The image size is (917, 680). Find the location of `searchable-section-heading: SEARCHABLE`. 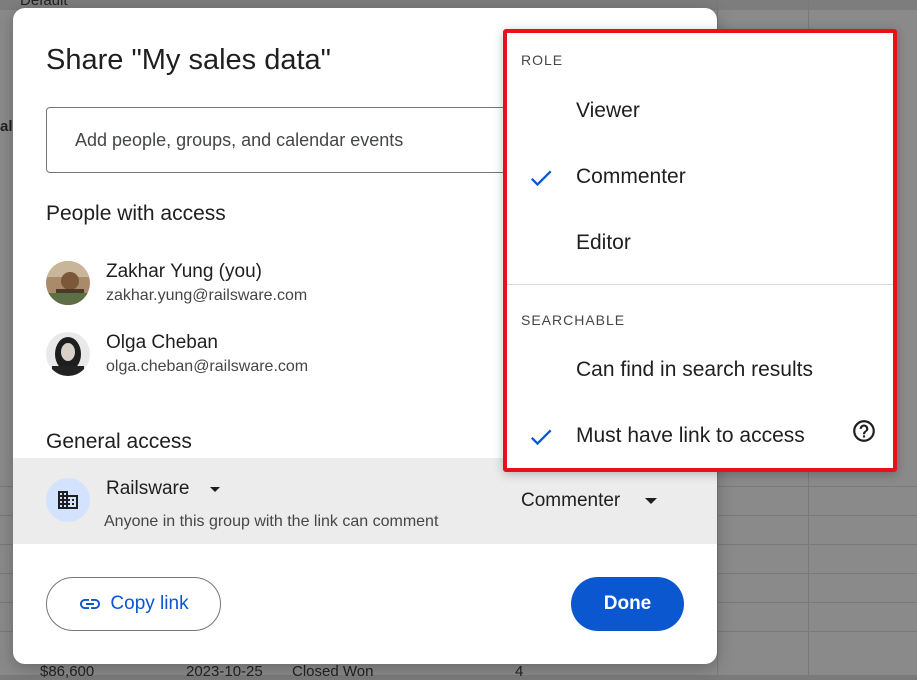

searchable-section-heading: SEARCHABLE is located at coordinates (573, 320).